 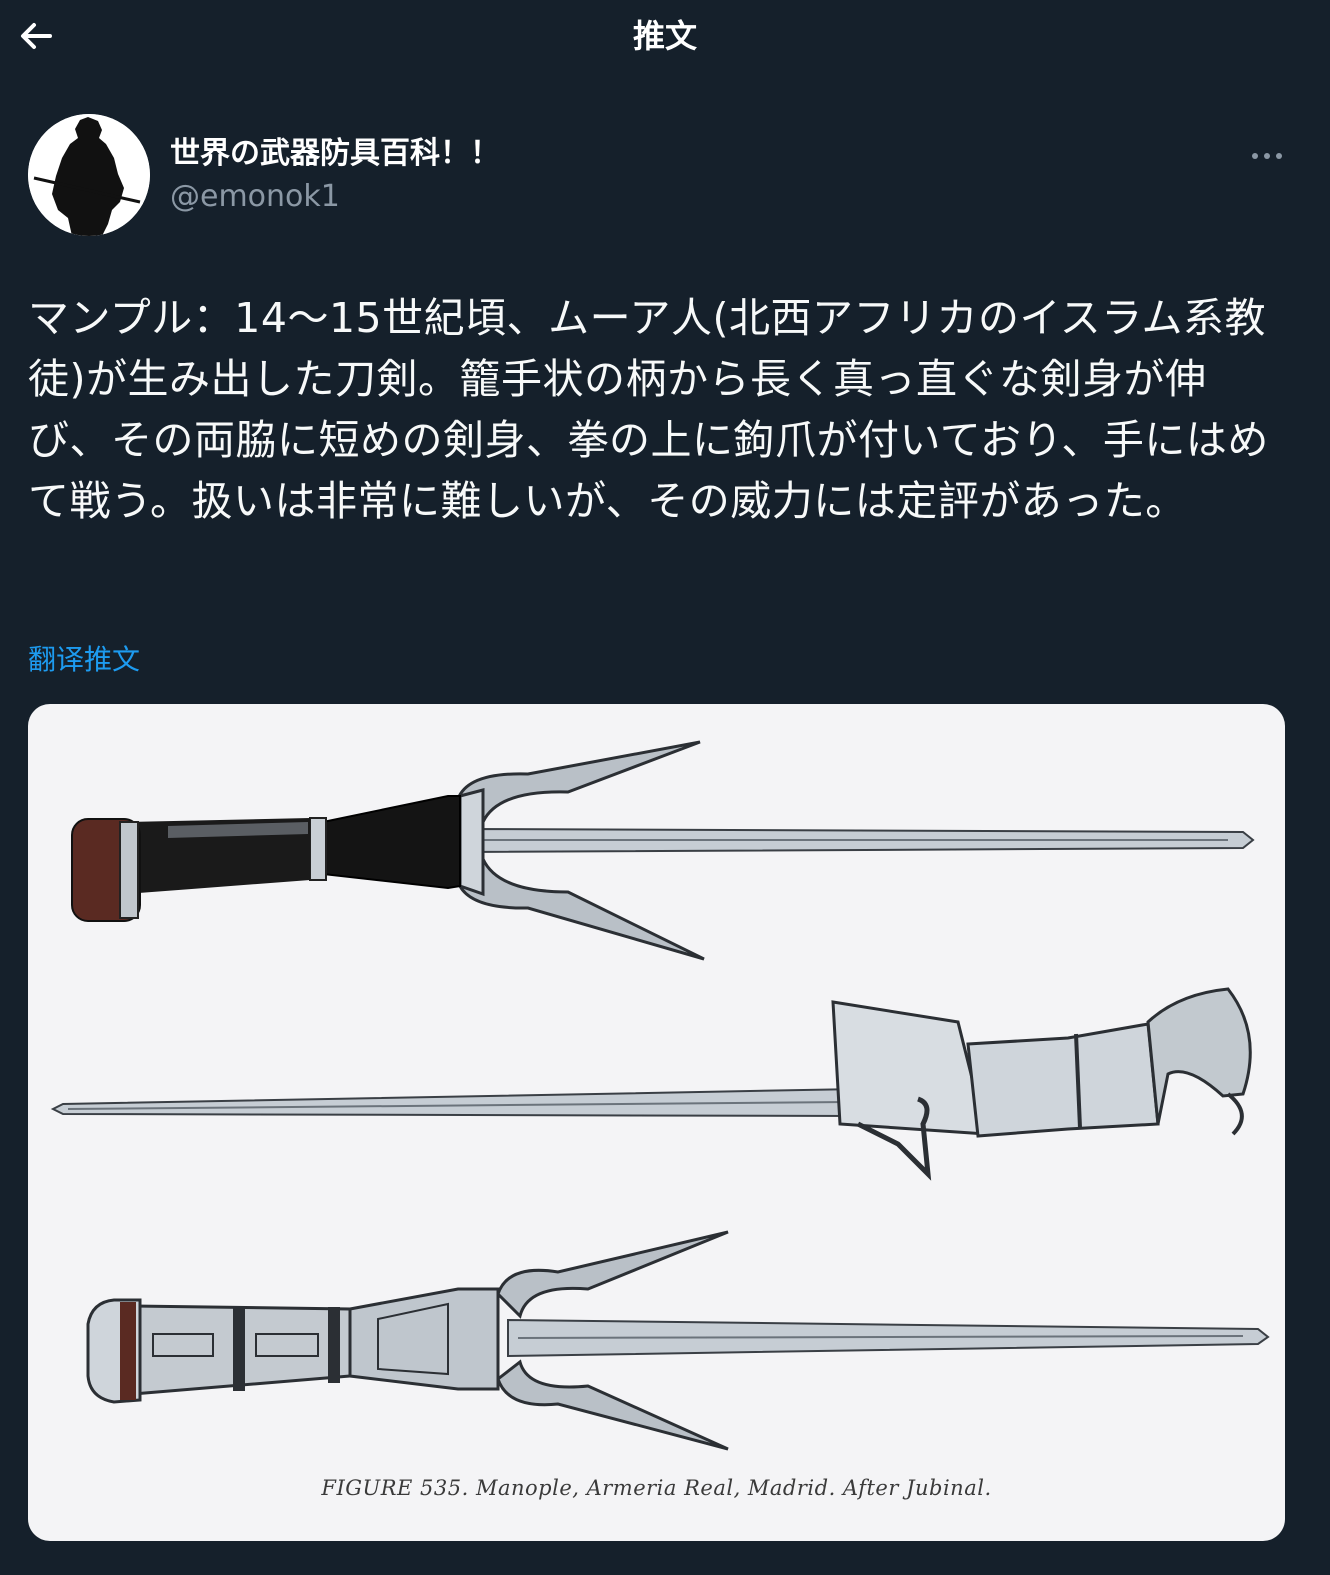 I want to click on avatar, so click(x=89, y=175).